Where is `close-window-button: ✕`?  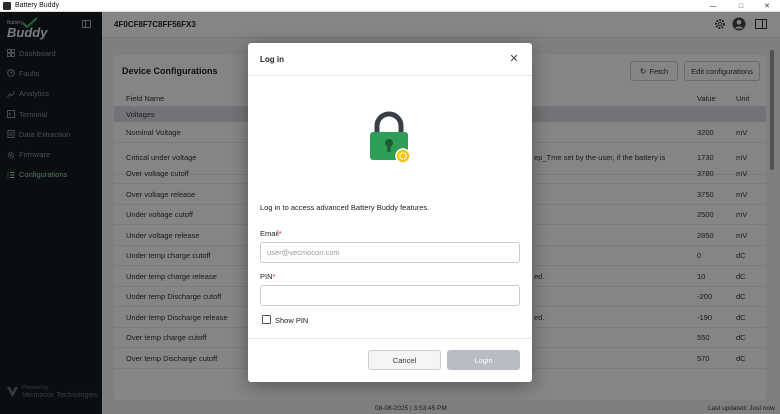 close-window-button: ✕ is located at coordinates (767, 6).